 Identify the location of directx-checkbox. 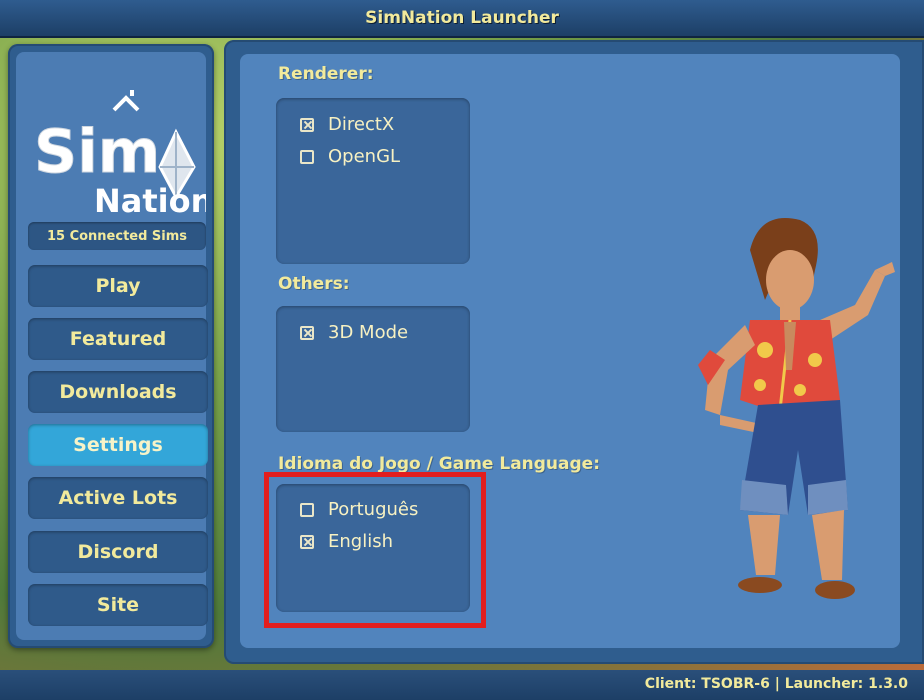
(307, 124).